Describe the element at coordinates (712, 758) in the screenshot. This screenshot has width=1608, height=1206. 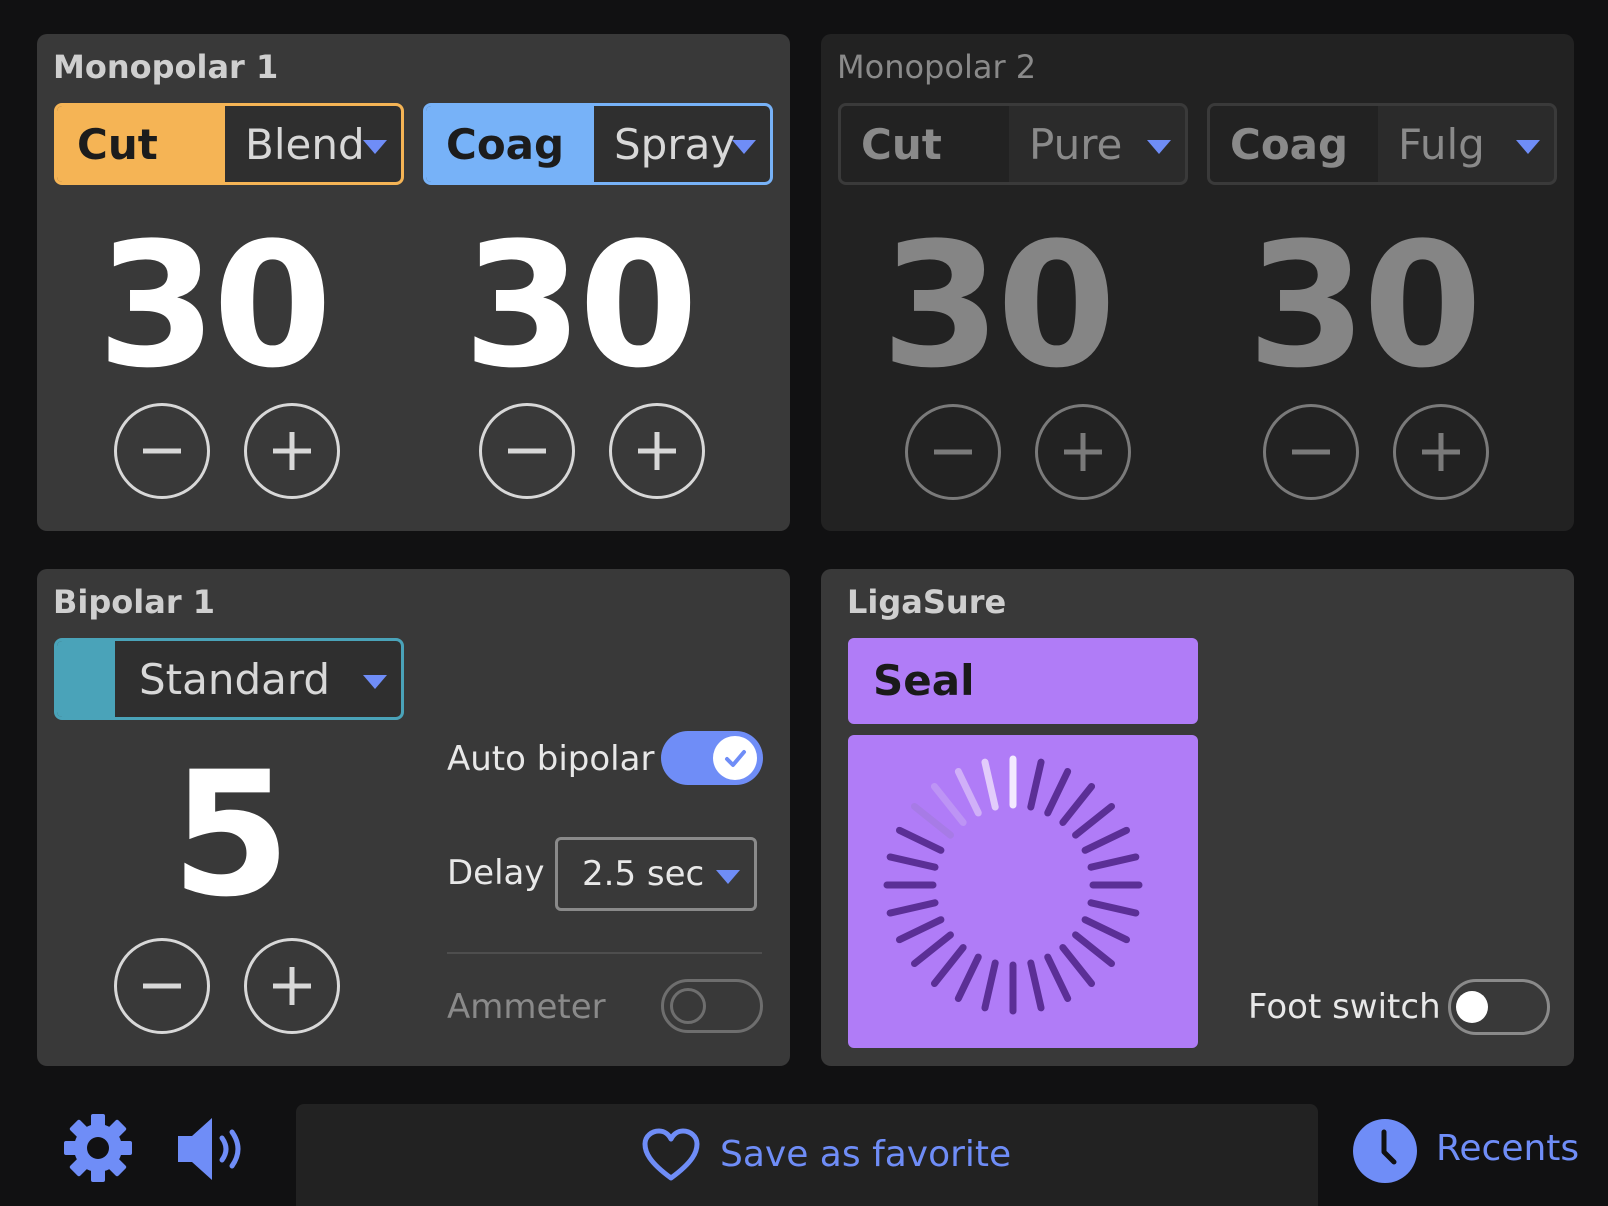
I see `auto-bipolar-toggle` at that location.